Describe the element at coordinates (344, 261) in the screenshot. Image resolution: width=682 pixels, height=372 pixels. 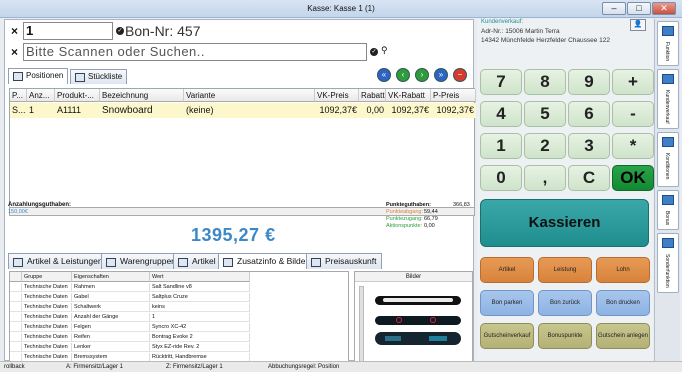
I see `tab-preisauskunft: Preisauskunft` at that location.